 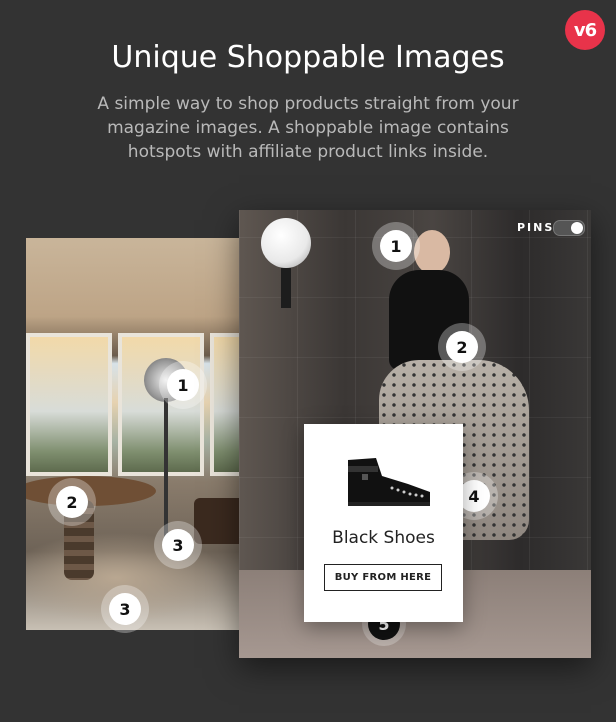 What do you see at coordinates (286, 243) in the screenshot?
I see `street-lamp` at bounding box center [286, 243].